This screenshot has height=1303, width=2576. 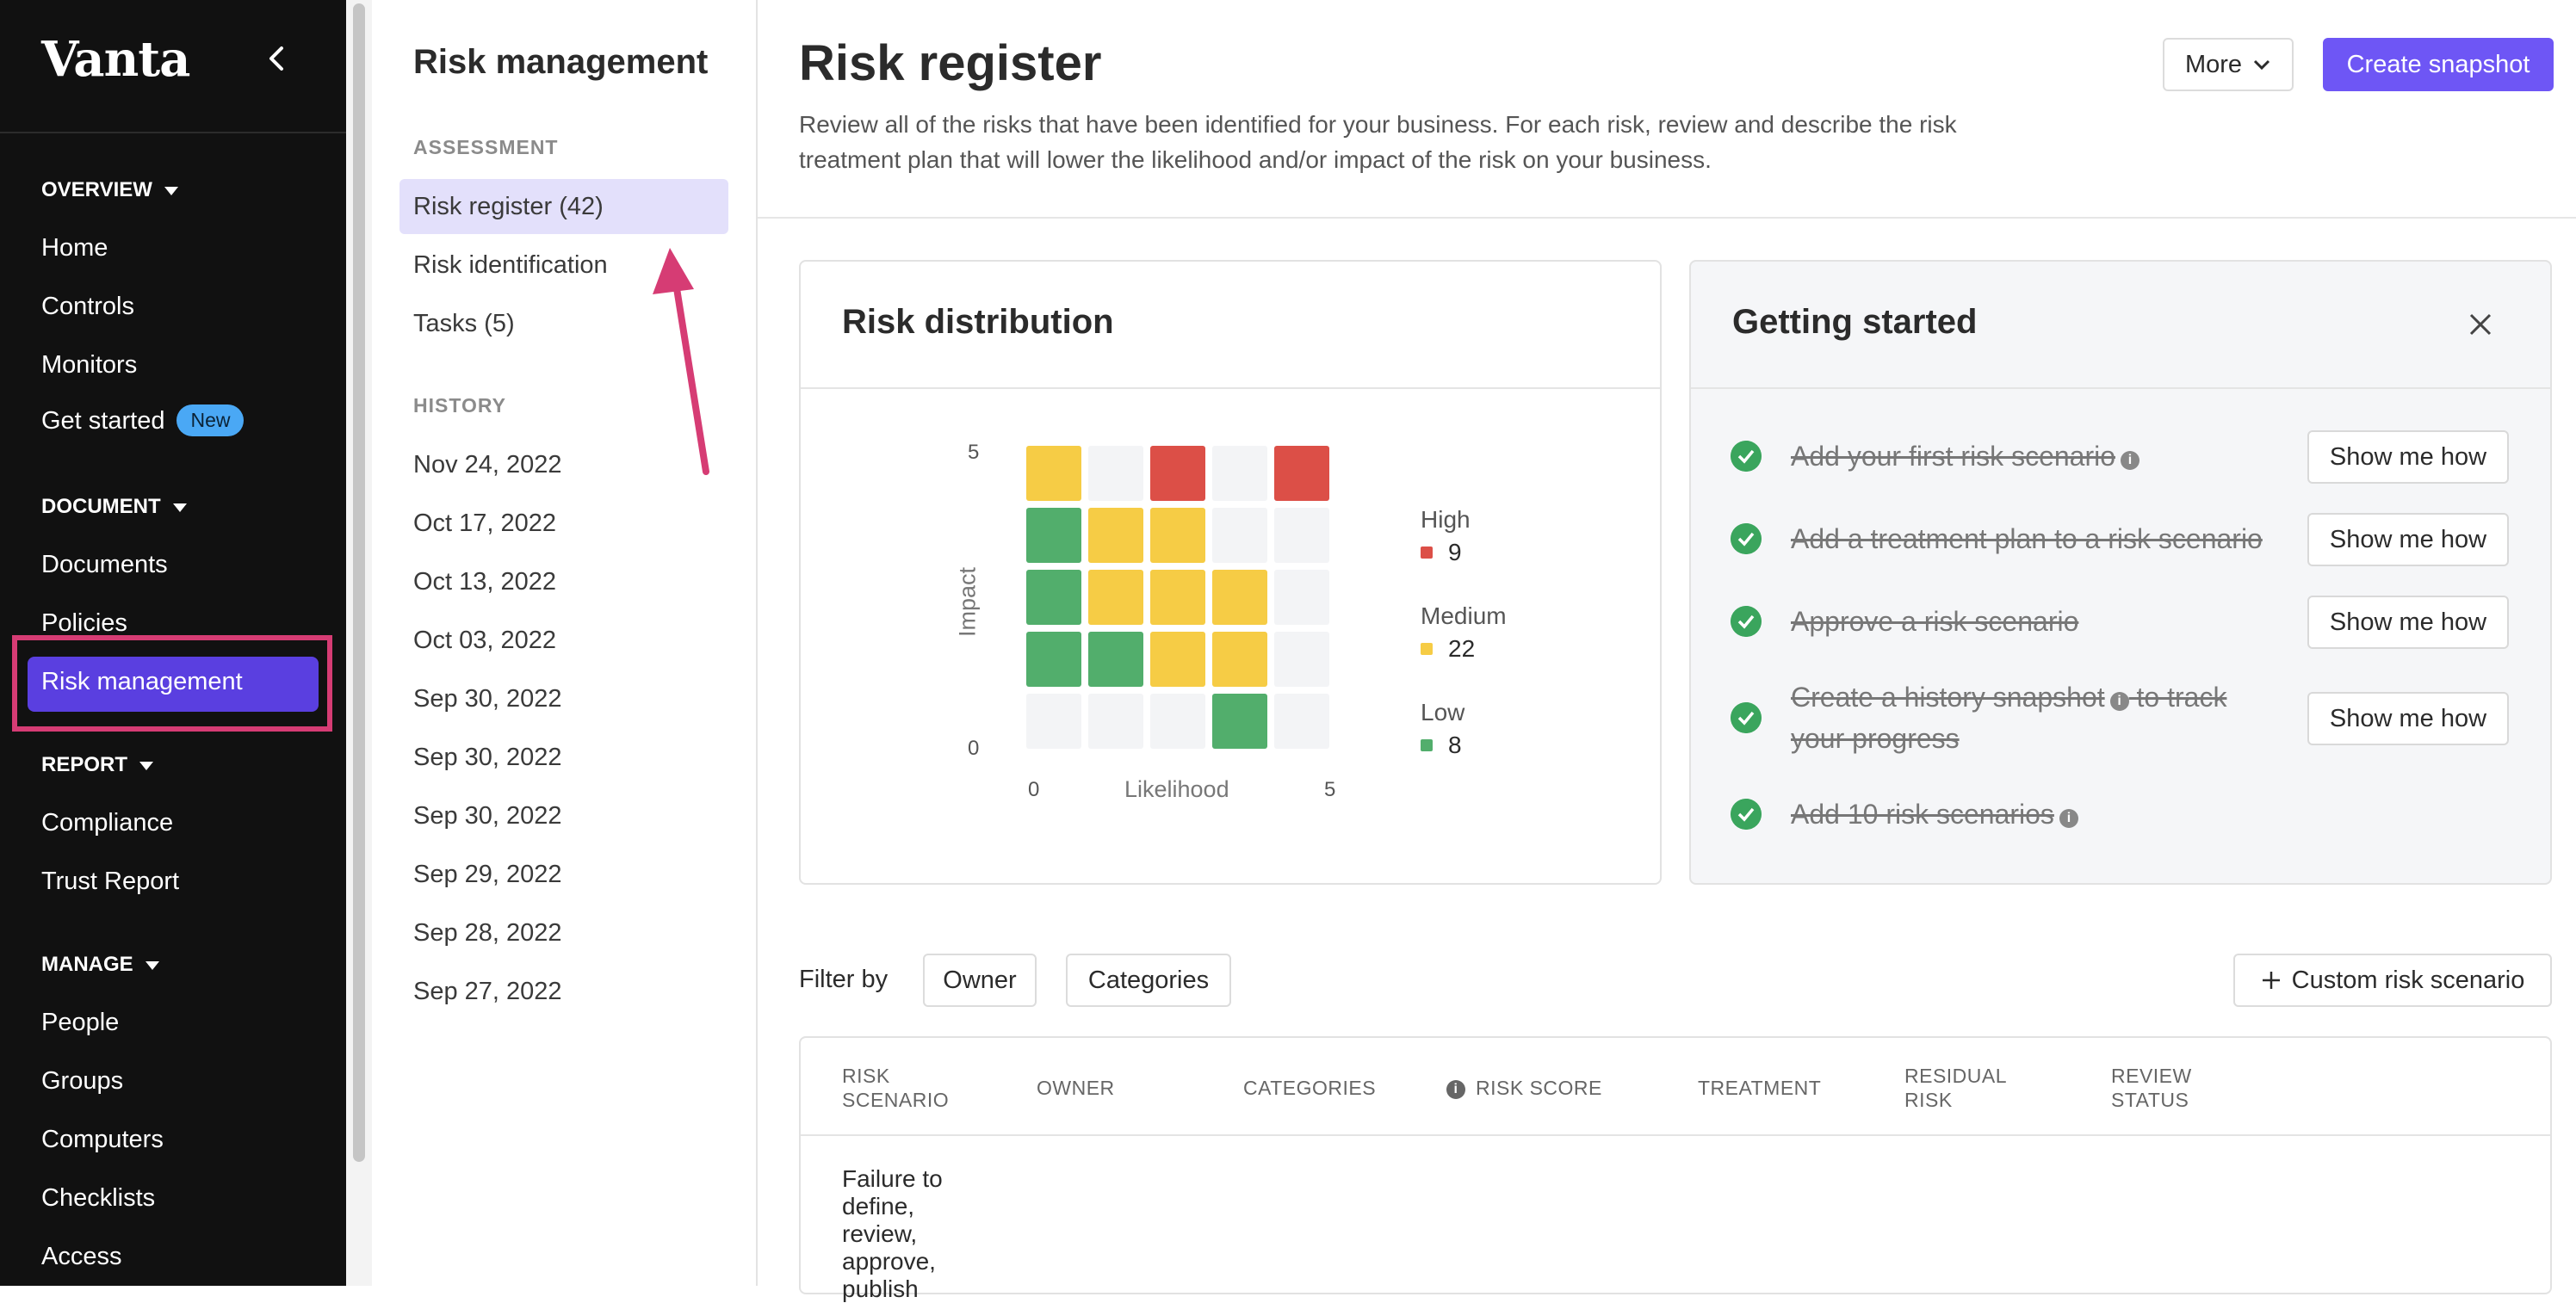 I want to click on caret-down-icon, so click(x=152, y=965).